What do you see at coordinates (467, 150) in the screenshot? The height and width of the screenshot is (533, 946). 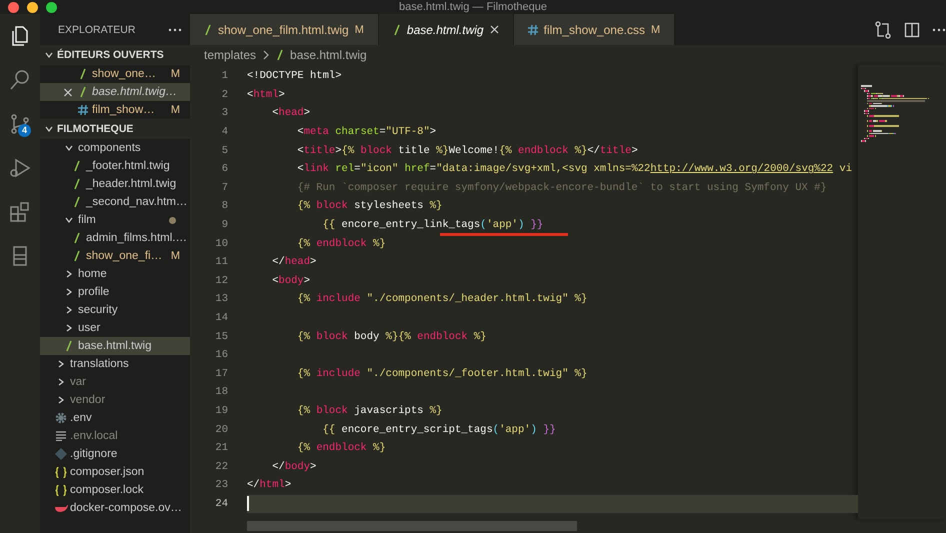 I see `code-line: <title>{% block title %}Welcome!{% endblock %}</title>` at bounding box center [467, 150].